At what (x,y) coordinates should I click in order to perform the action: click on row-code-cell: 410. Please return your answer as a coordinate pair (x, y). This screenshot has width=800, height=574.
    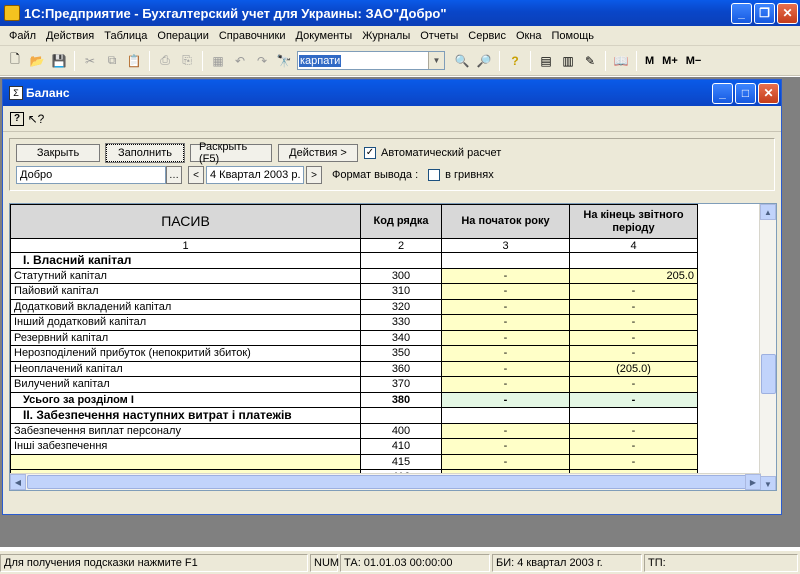
    Looking at the image, I should click on (401, 446).